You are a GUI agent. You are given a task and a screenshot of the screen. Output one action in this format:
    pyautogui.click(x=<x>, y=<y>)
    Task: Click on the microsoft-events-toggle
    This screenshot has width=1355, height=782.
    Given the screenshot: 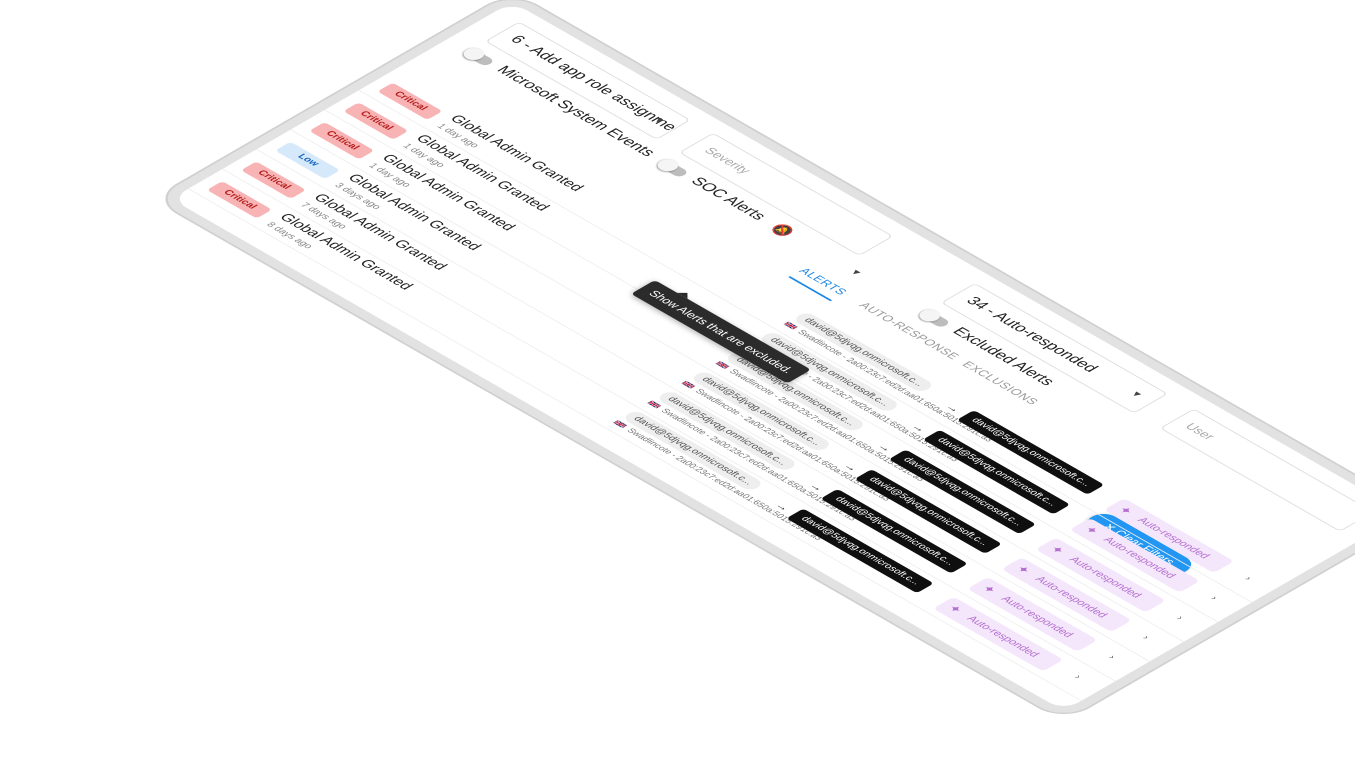 What is the action you would take?
    pyautogui.click(x=479, y=57)
    